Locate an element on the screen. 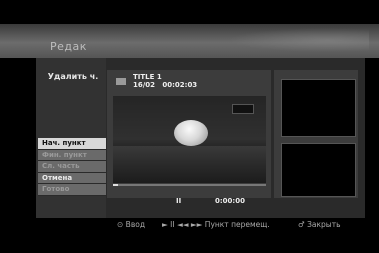 The width and height of the screenshot is (379, 253). video-title: TITLE 1 is located at coordinates (147, 77).